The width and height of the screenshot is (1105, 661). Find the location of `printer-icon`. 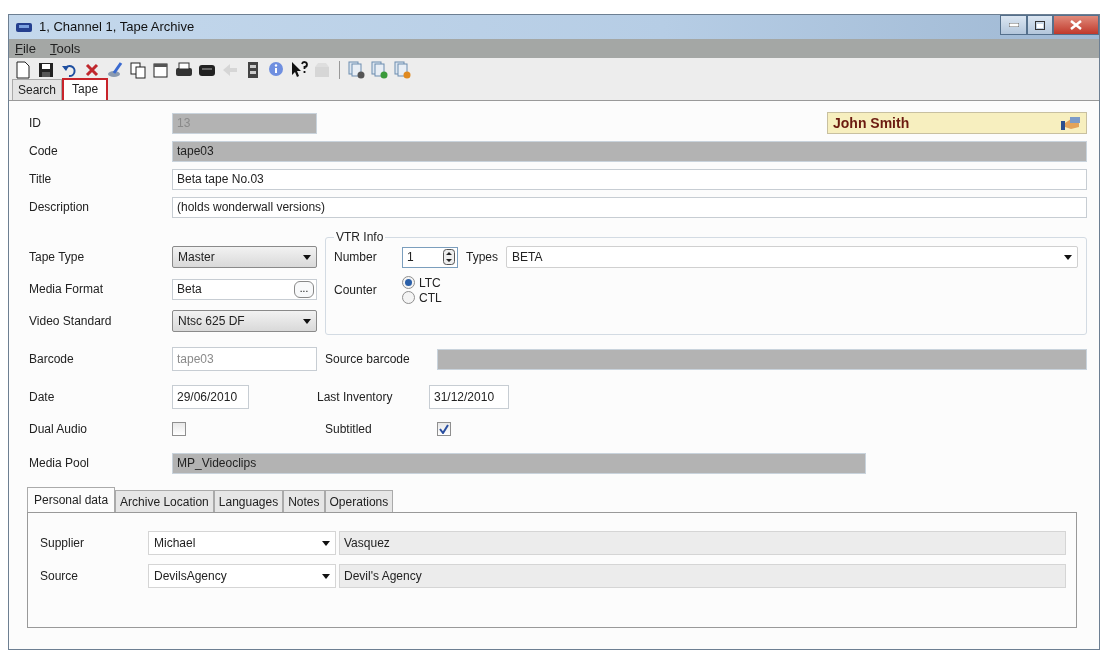

printer-icon is located at coordinates (184, 69).